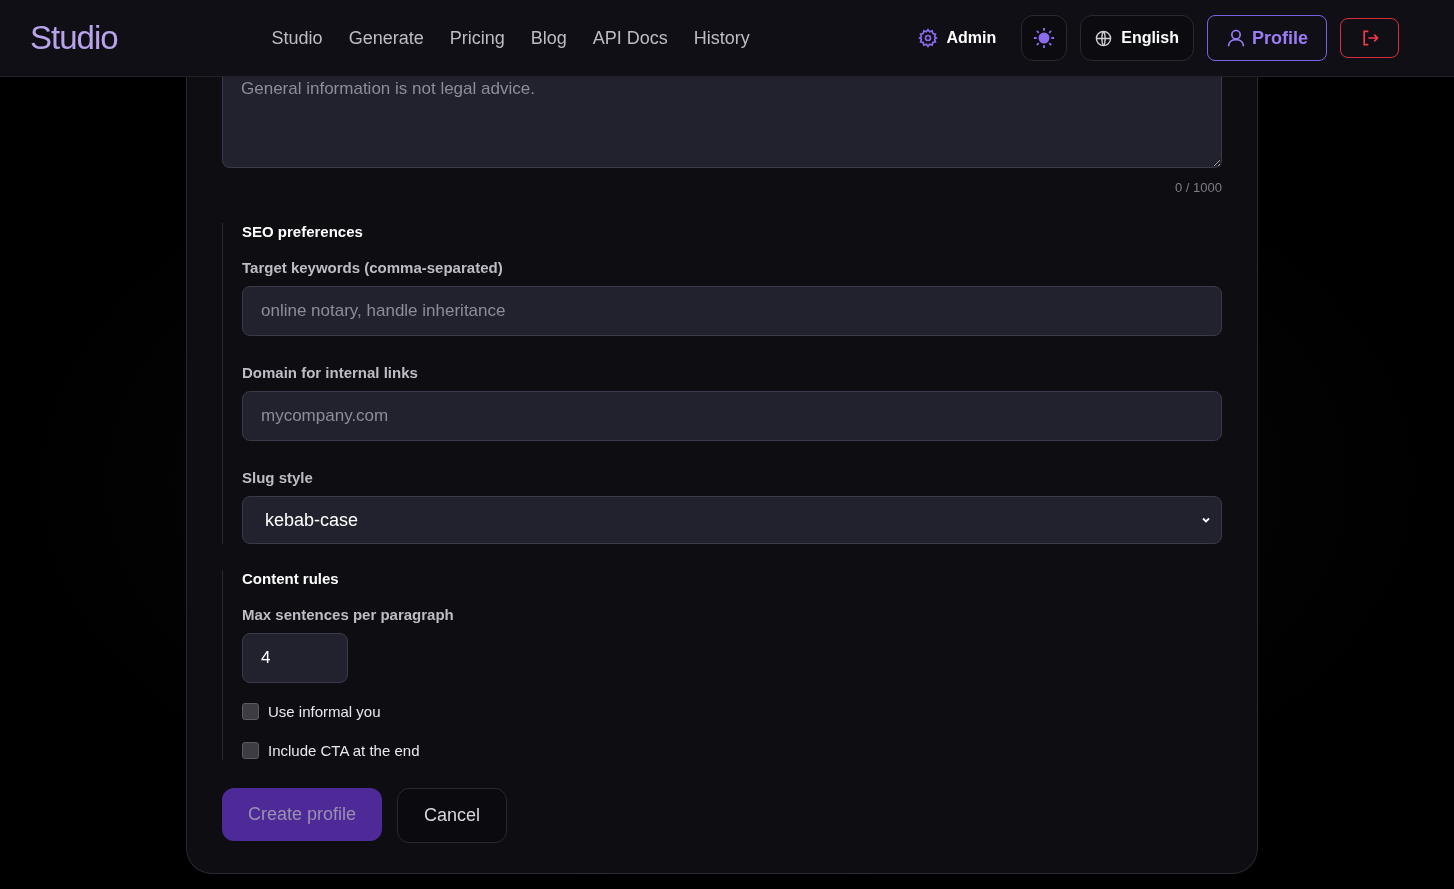 This screenshot has height=889, width=1454. What do you see at coordinates (1369, 38) in the screenshot?
I see `logout-button` at bounding box center [1369, 38].